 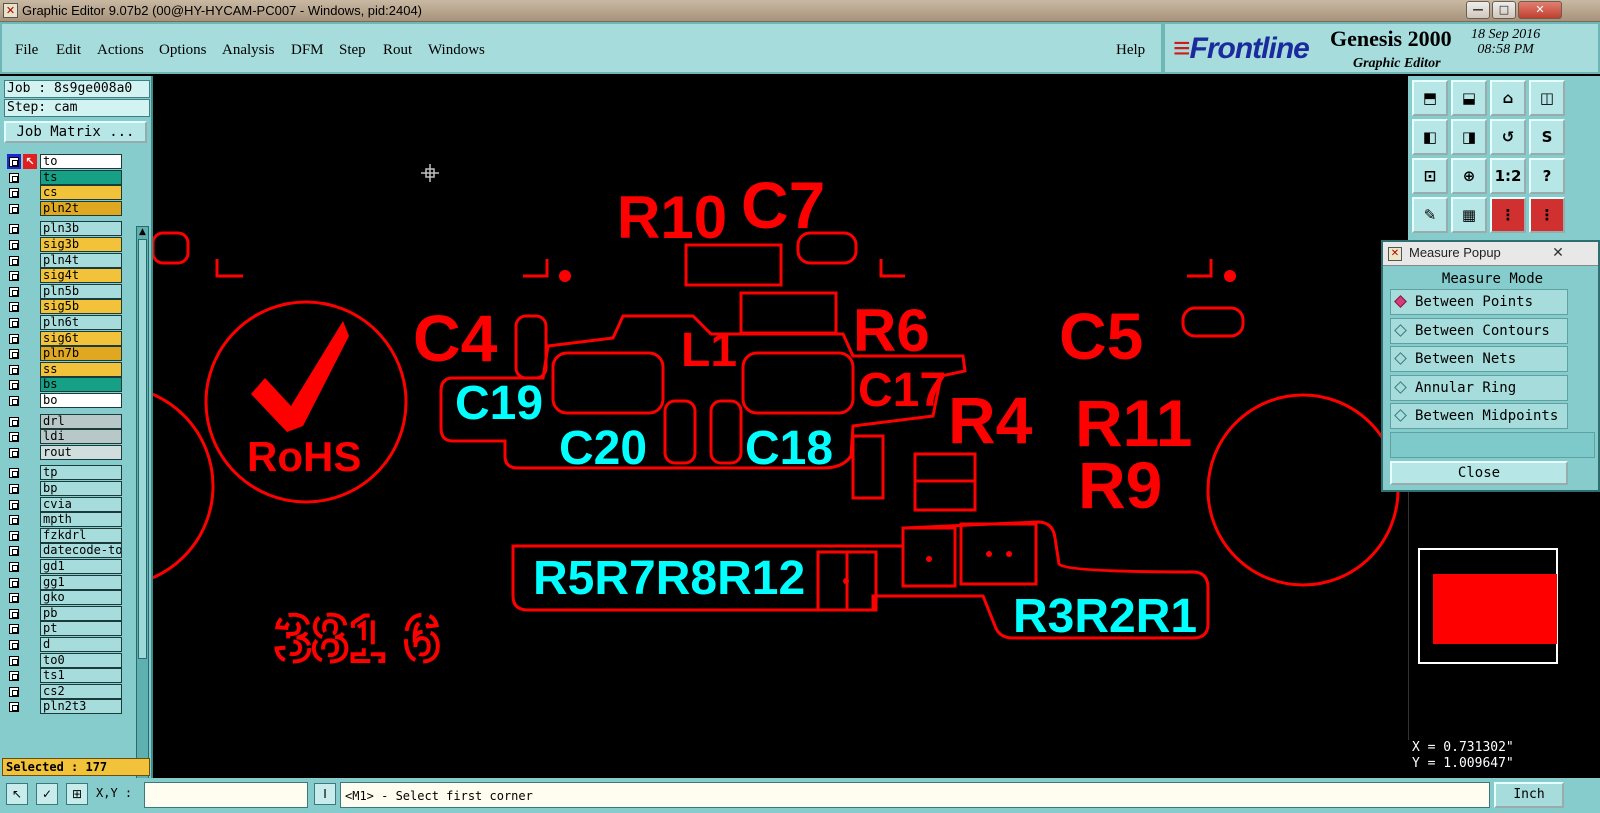 What do you see at coordinates (81, 551) in the screenshot?
I see `layer-name: datecode-to` at bounding box center [81, 551].